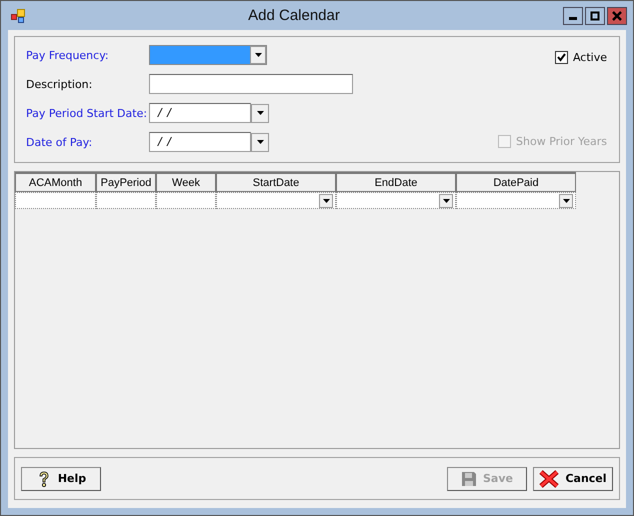  Describe the element at coordinates (549, 479) in the screenshot. I see `x-icon` at that location.